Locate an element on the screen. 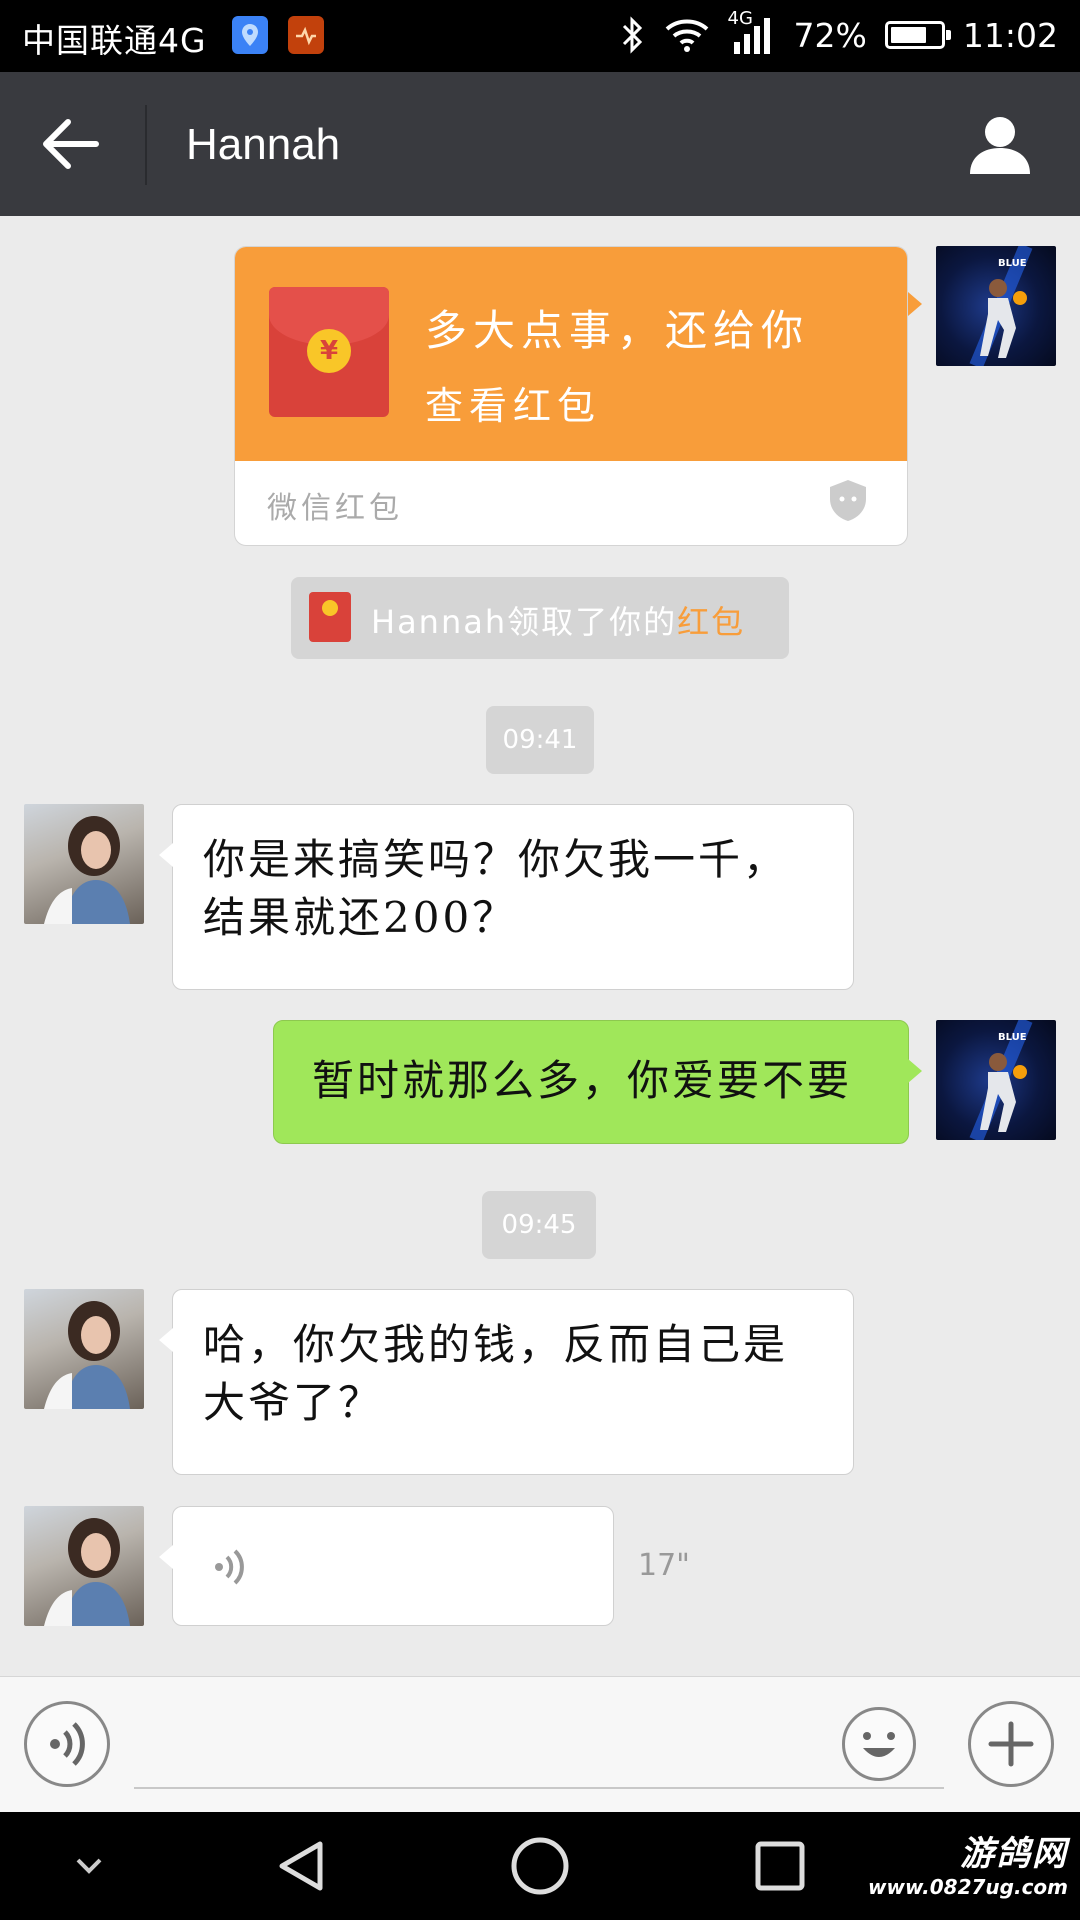 The height and width of the screenshot is (1920, 1080). clock: 11:02 is located at coordinates (1010, 35).